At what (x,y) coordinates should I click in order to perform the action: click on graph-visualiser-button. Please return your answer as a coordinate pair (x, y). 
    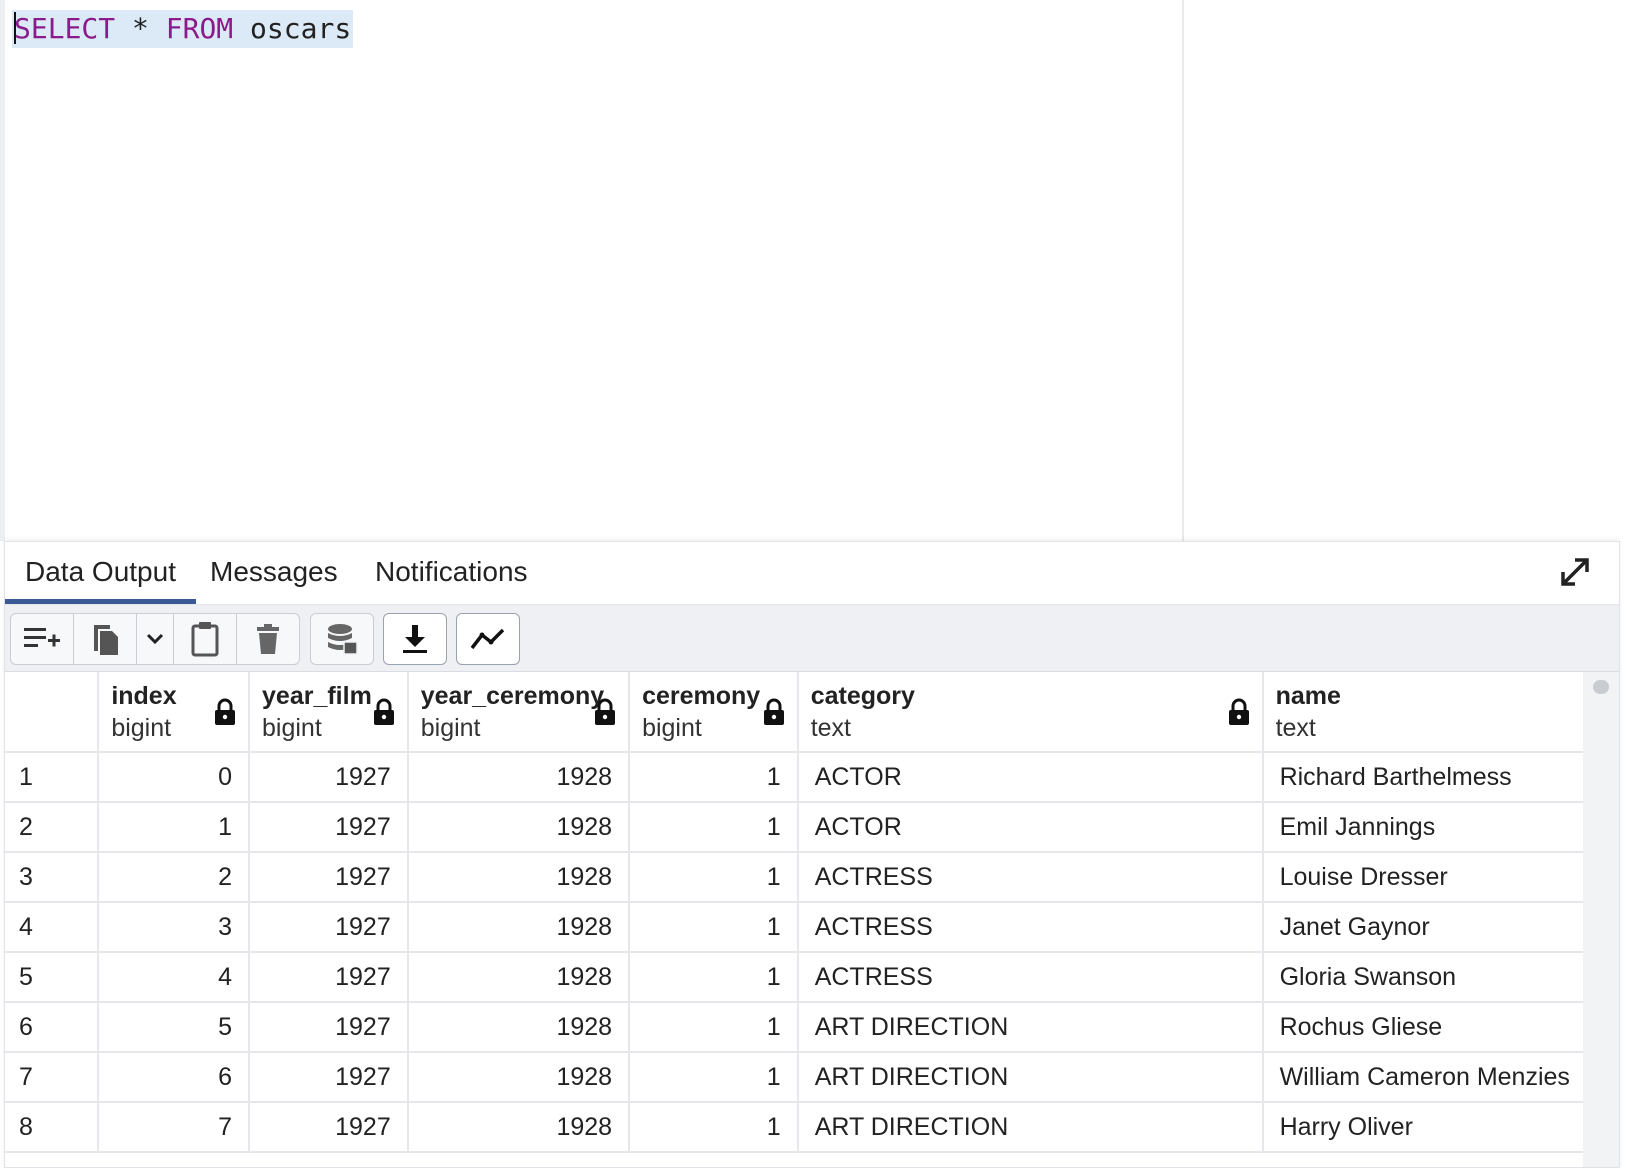
    Looking at the image, I should click on (488, 639).